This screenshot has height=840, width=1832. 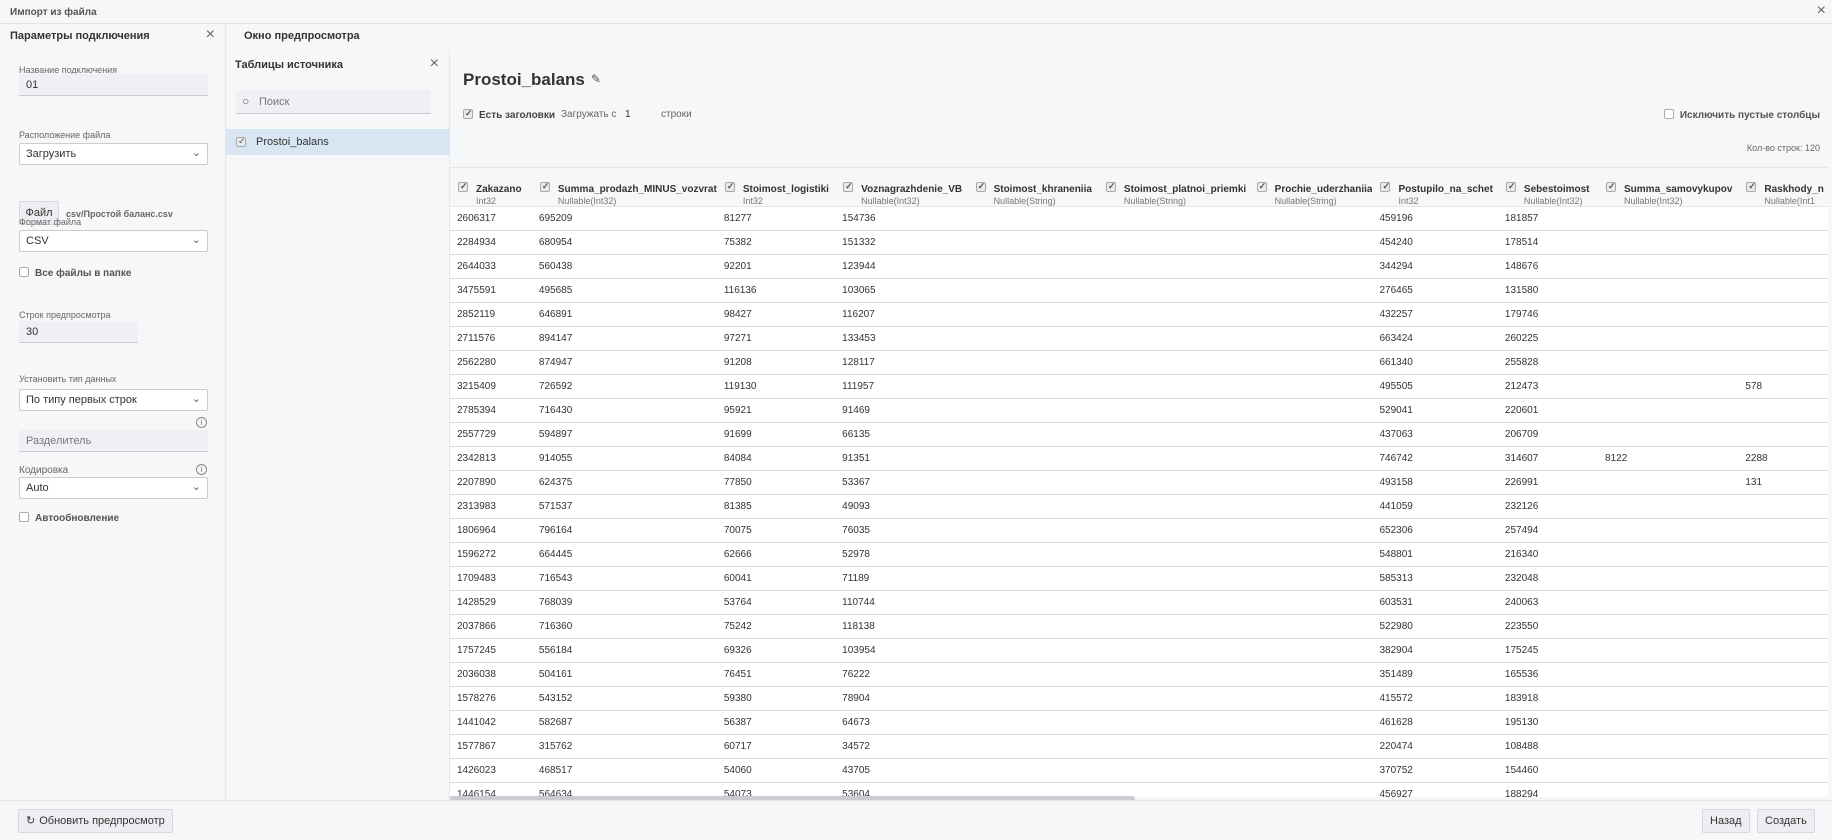 I want to click on column-header: Prochie_uderzhaniiaNullable(String), so click(x=1310, y=187).